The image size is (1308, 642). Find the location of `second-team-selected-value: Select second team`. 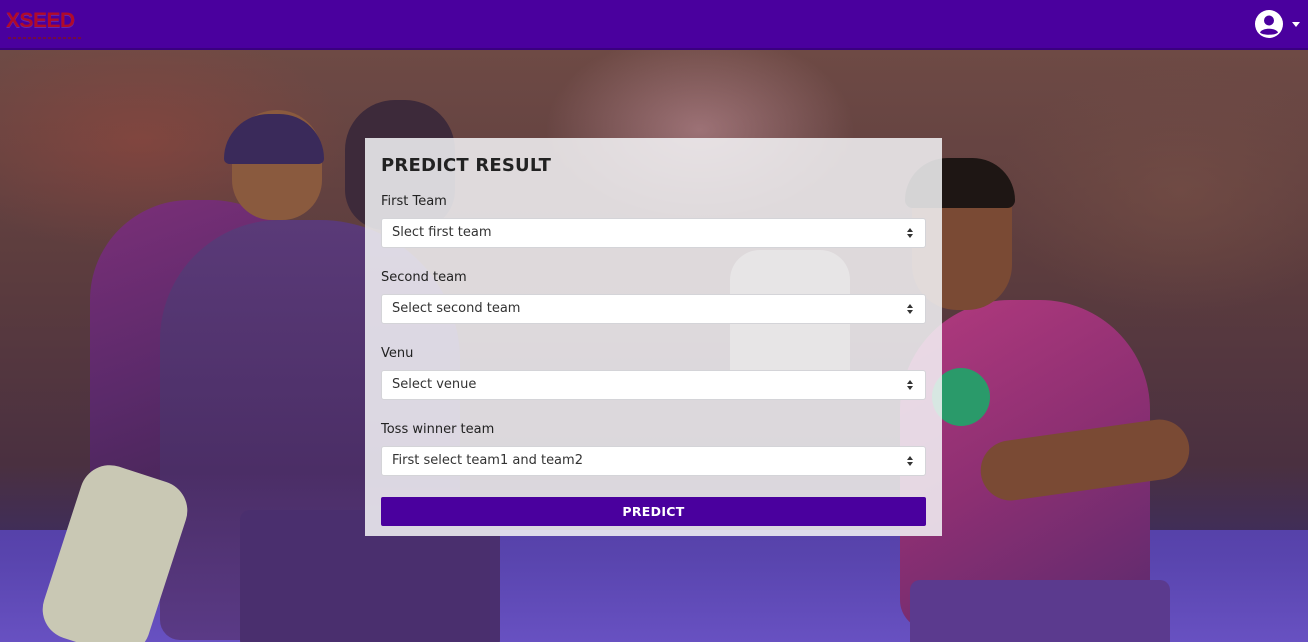

second-team-selected-value: Select second team is located at coordinates (456, 308).